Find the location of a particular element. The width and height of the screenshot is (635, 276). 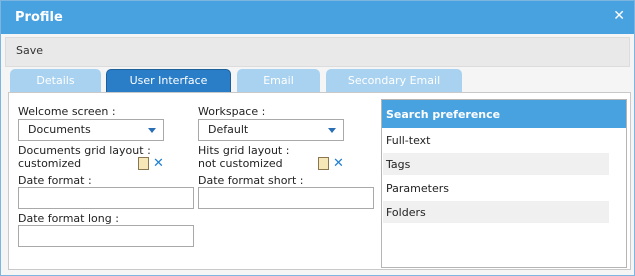

workspace-value: Default is located at coordinates (228, 129).